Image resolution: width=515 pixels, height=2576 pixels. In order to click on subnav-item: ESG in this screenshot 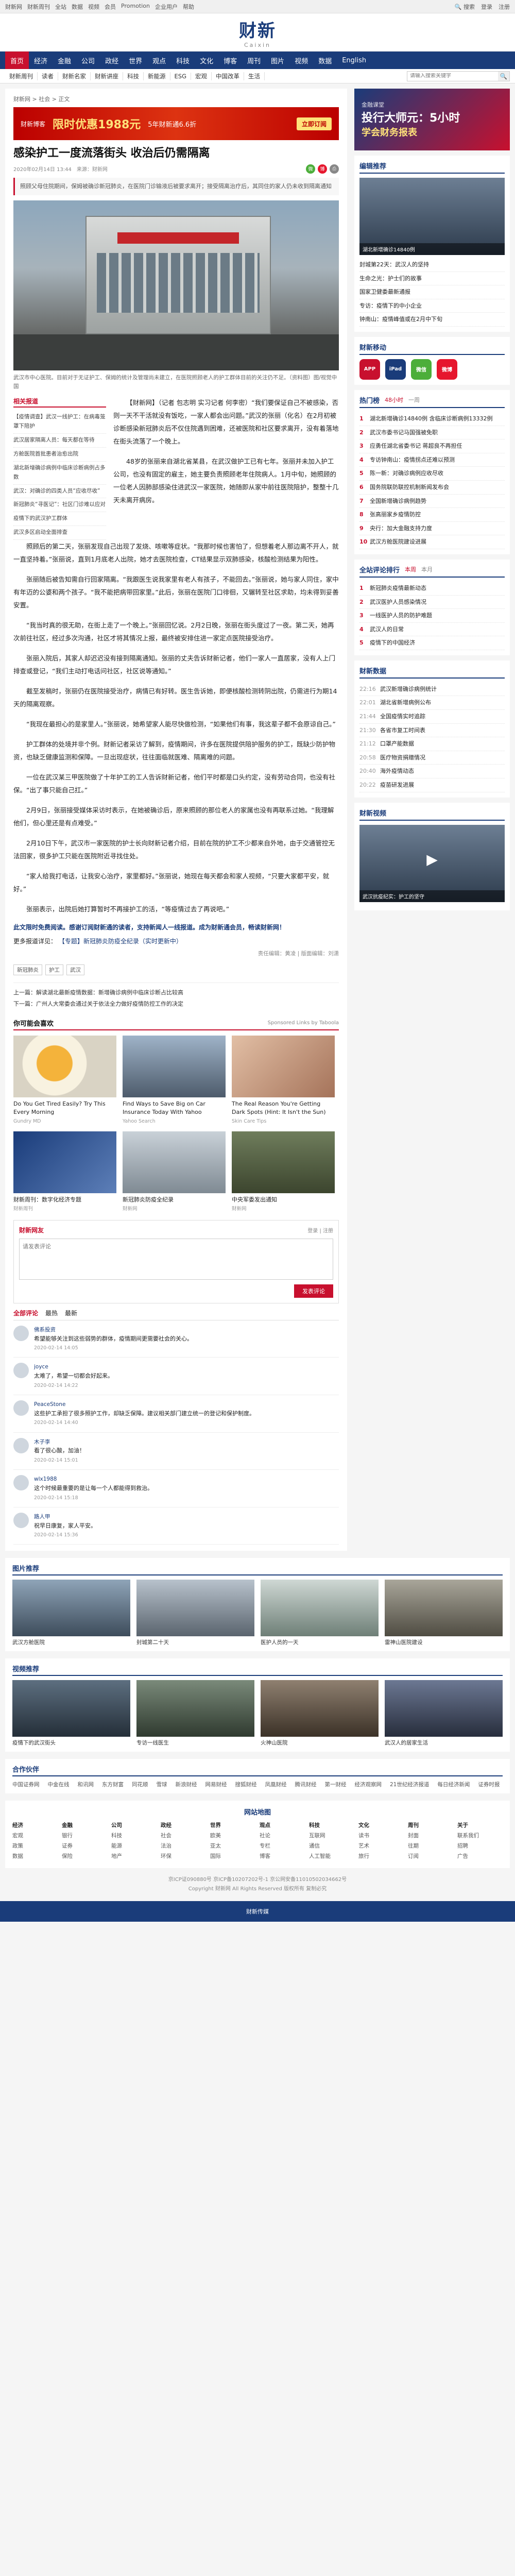, I will do `click(180, 76)`.